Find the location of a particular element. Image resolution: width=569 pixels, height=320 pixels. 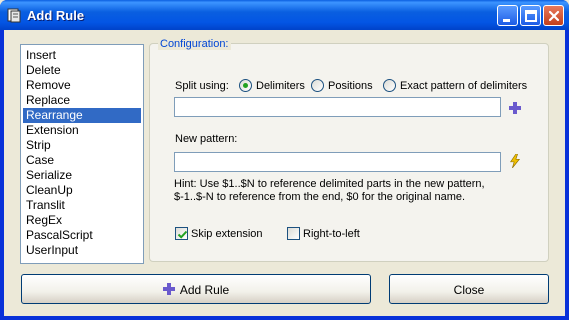

lightning-icon is located at coordinates (515, 161).